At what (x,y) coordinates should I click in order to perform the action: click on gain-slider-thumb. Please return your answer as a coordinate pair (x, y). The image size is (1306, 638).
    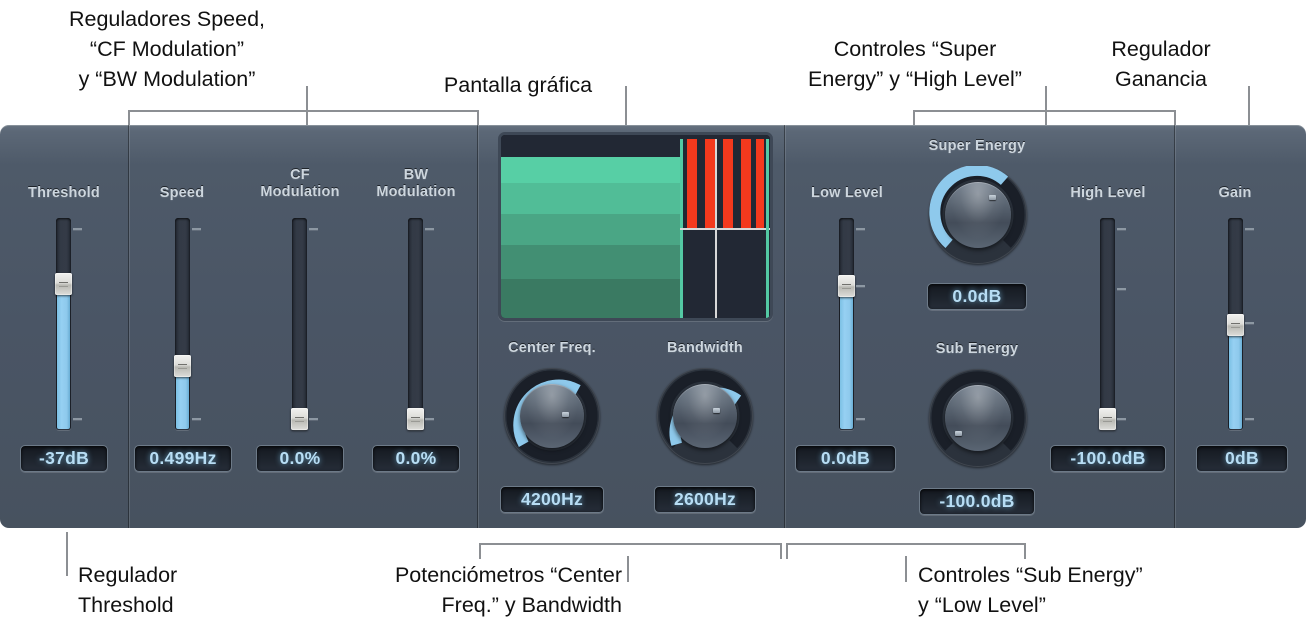
    Looking at the image, I should click on (1235, 325).